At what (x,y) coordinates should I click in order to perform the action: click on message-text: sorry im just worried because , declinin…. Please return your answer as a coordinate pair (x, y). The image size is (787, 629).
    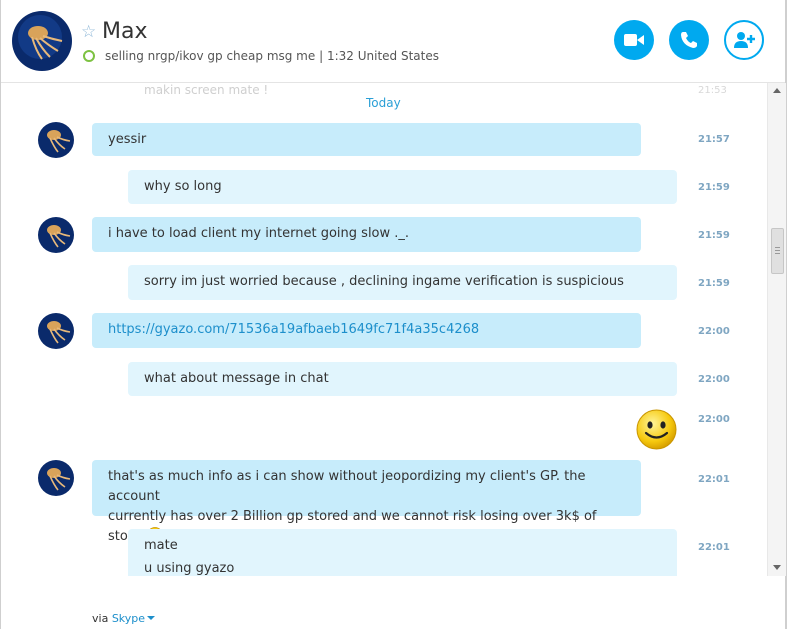
    Looking at the image, I should click on (384, 281).